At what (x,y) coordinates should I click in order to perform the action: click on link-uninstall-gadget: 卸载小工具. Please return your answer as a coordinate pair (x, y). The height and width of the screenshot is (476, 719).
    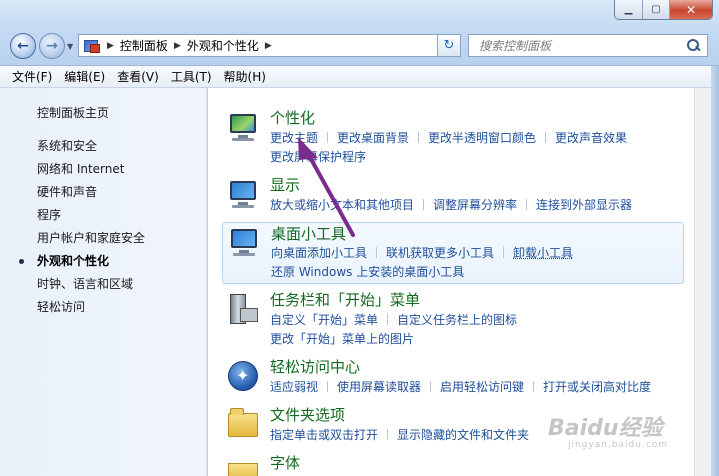
    Looking at the image, I should click on (543, 253).